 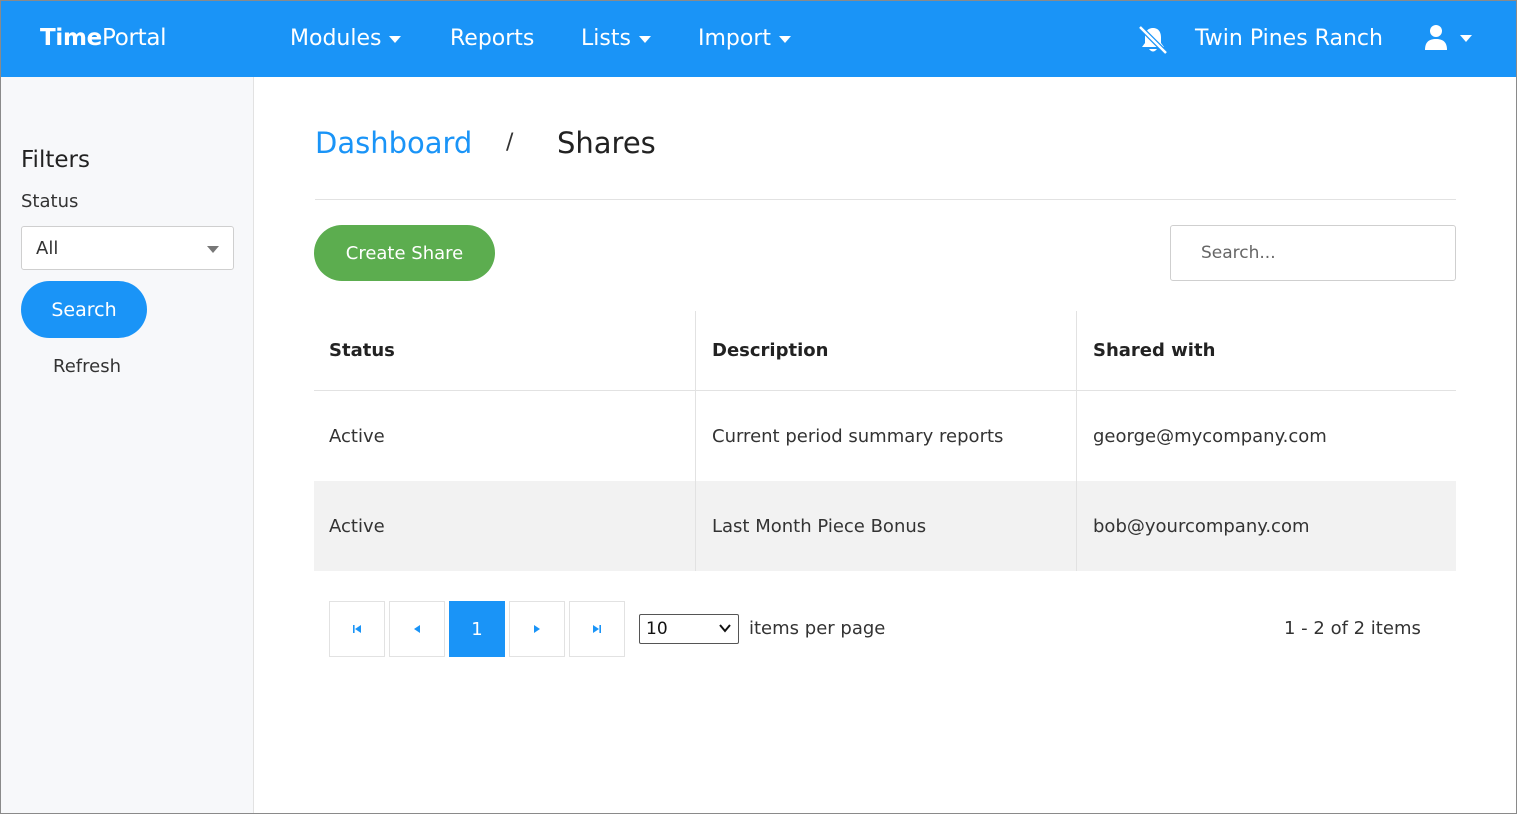 I want to click on nav-reports: Reports, so click(x=492, y=38).